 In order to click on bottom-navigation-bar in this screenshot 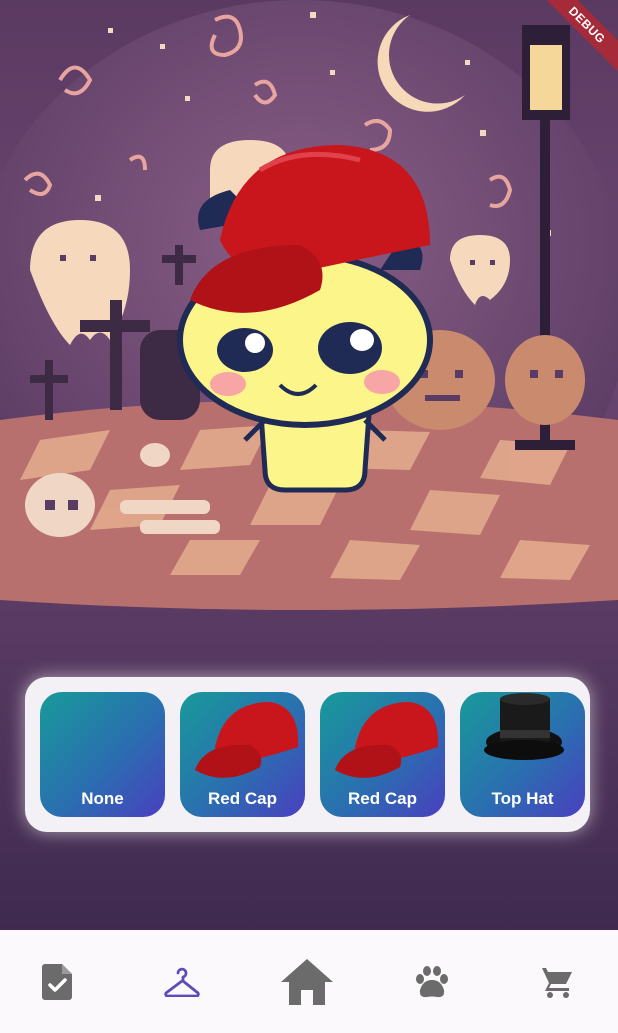, I will do `click(309, 981)`.